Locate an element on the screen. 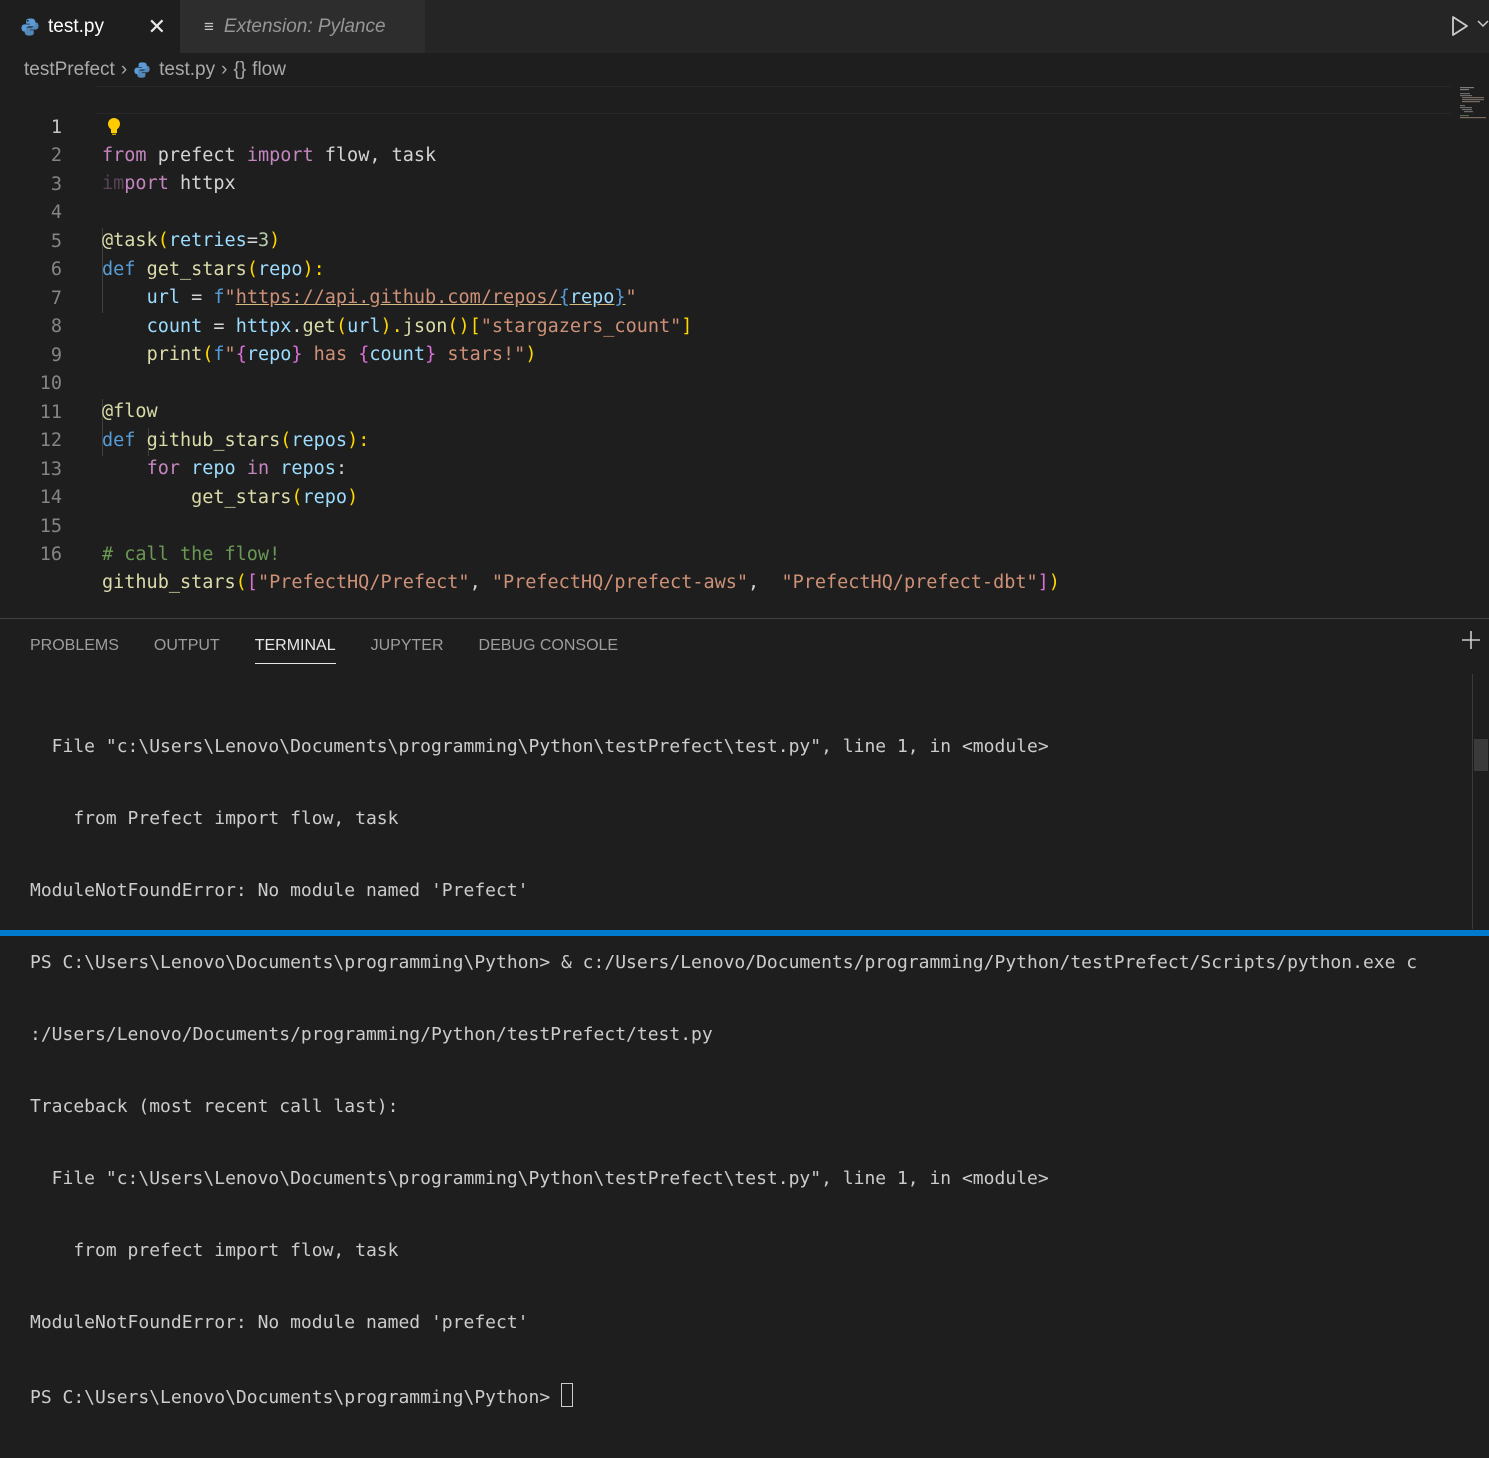 This screenshot has height=1458, width=1489. code-line: 13 get_stars(repo) is located at coordinates (199, 483).